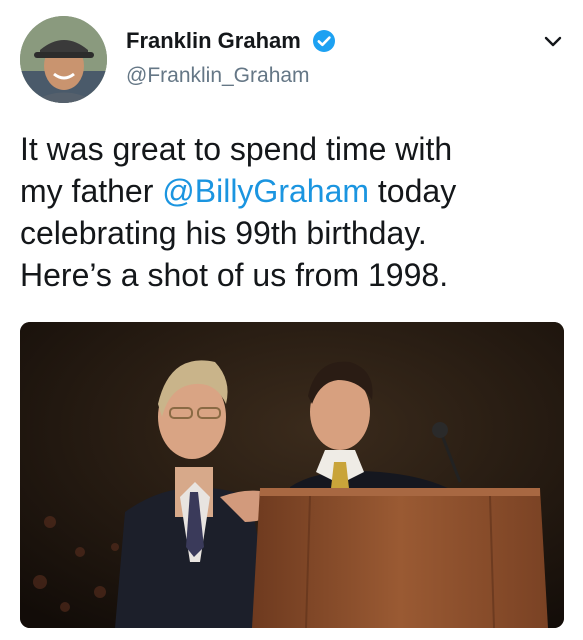 Image resolution: width=583 pixels, height=640 pixels. What do you see at coordinates (223, 233) in the screenshot?
I see `tweet-line: celebrating his 99th birthday.` at bounding box center [223, 233].